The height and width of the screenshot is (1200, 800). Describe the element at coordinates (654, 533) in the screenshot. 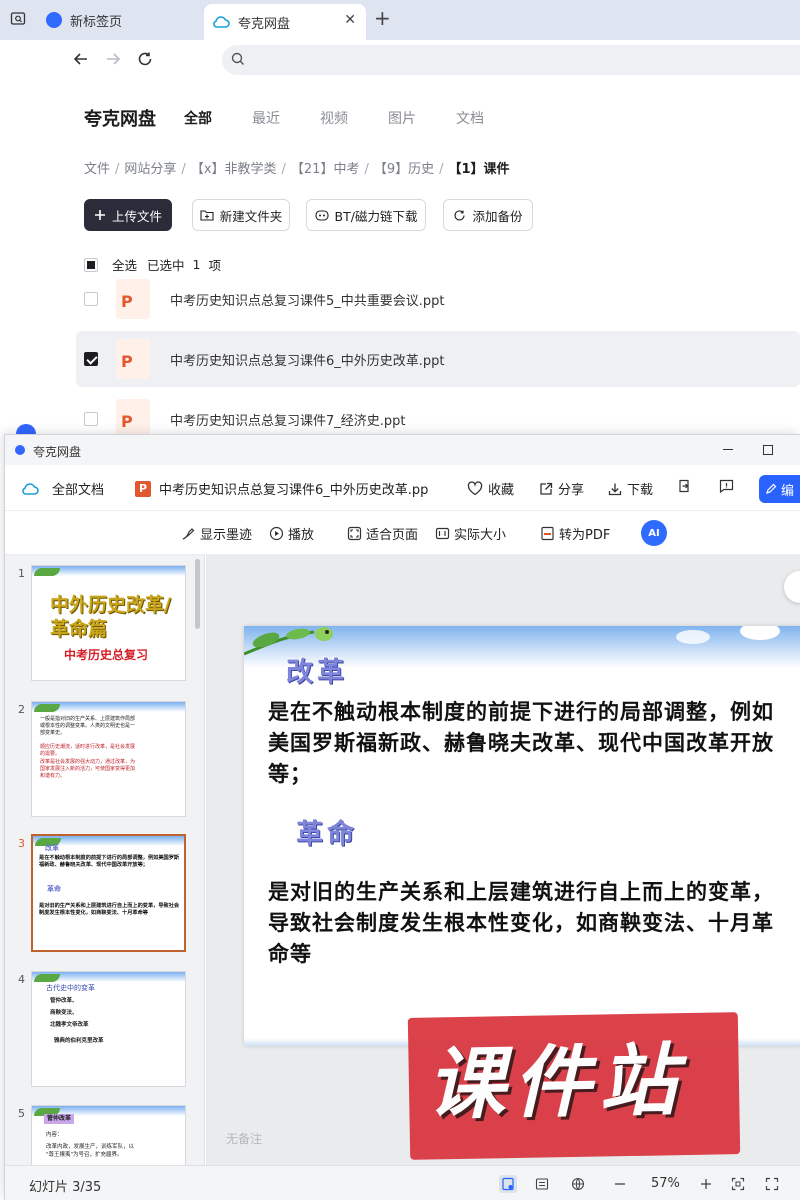

I see `ai-assistant-button: AI` at that location.